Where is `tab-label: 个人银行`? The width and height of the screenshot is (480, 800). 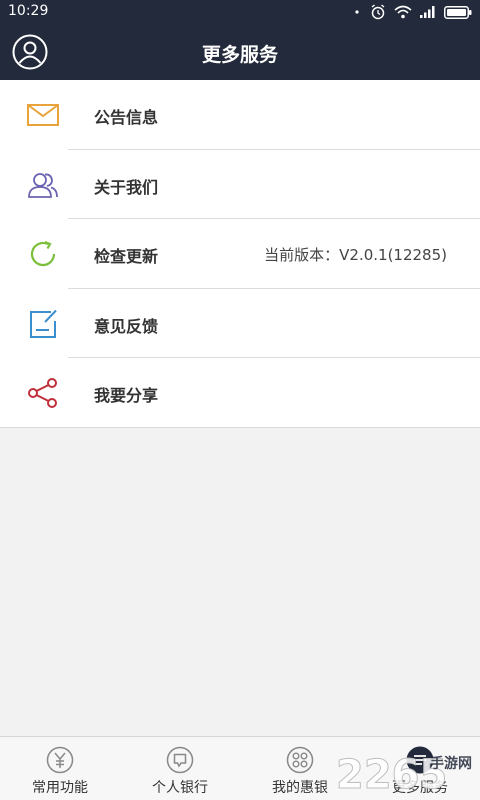
tab-label: 个人银行 is located at coordinates (180, 788).